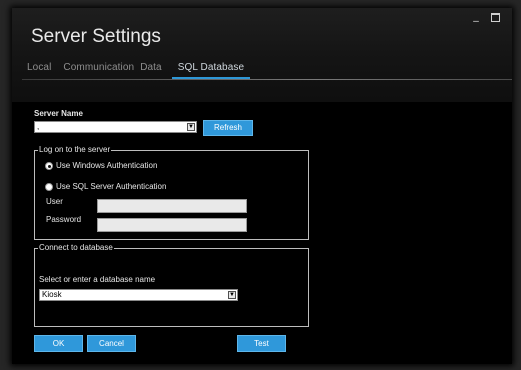 The width and height of the screenshot is (521, 370). Describe the element at coordinates (267, 79) in the screenshot. I see `tab-divider` at that location.